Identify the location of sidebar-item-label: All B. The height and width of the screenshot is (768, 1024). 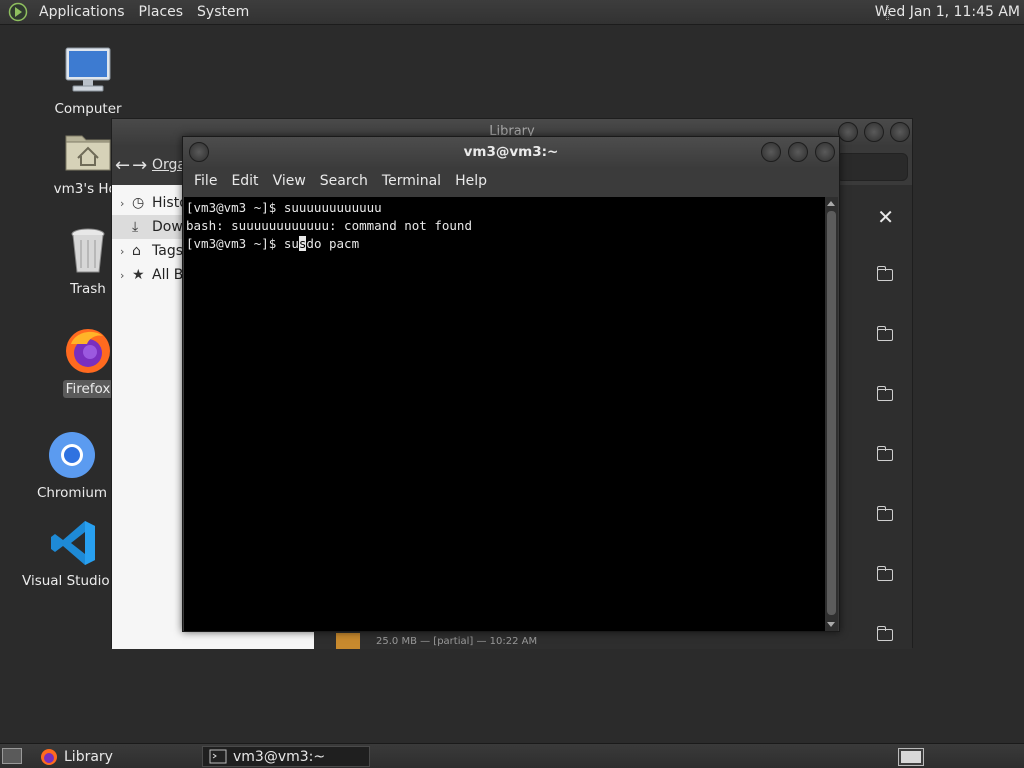
(168, 275).